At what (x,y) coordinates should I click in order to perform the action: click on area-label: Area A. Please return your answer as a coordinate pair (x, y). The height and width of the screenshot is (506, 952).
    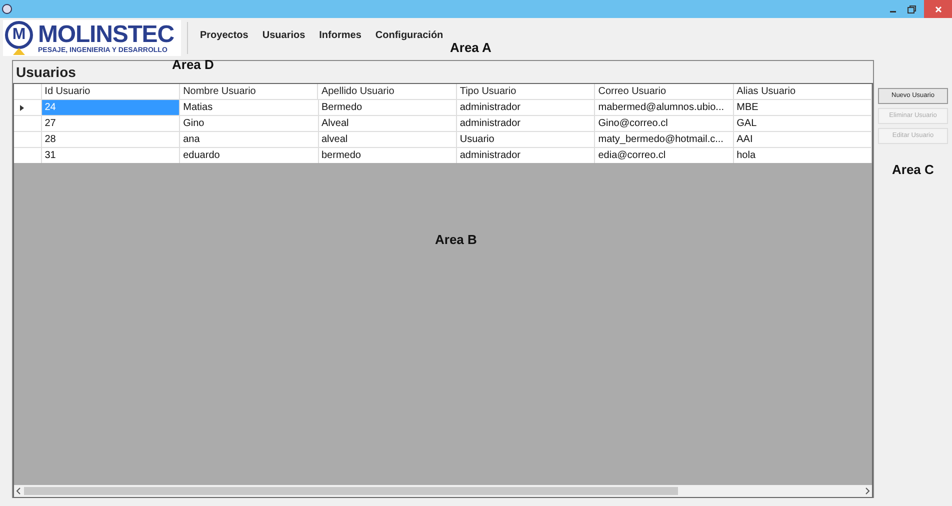
    Looking at the image, I should click on (471, 48).